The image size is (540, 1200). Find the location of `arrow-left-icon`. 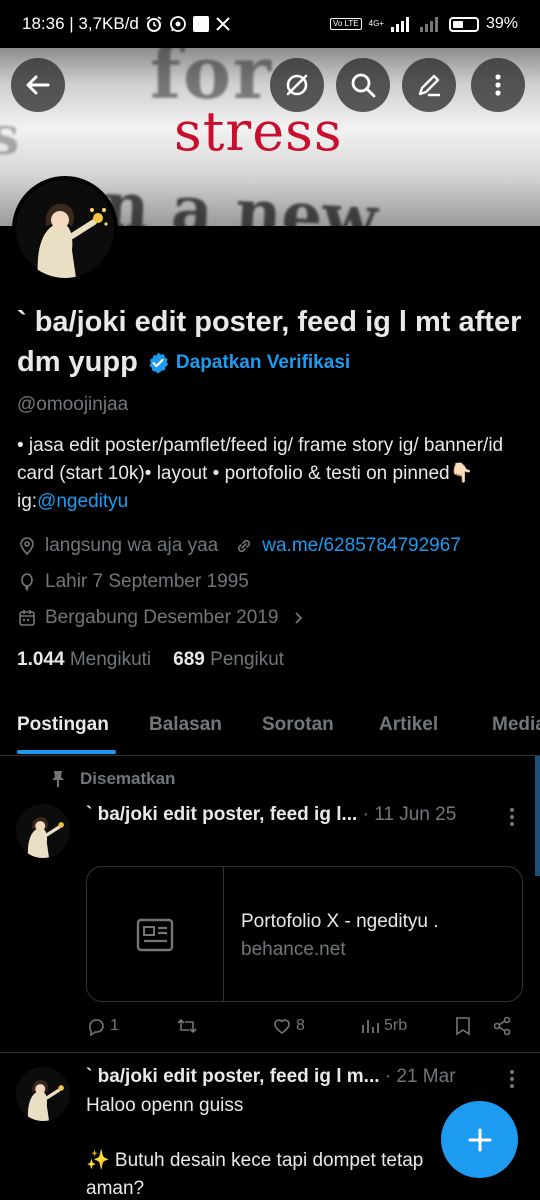

arrow-left-icon is located at coordinates (38, 85).